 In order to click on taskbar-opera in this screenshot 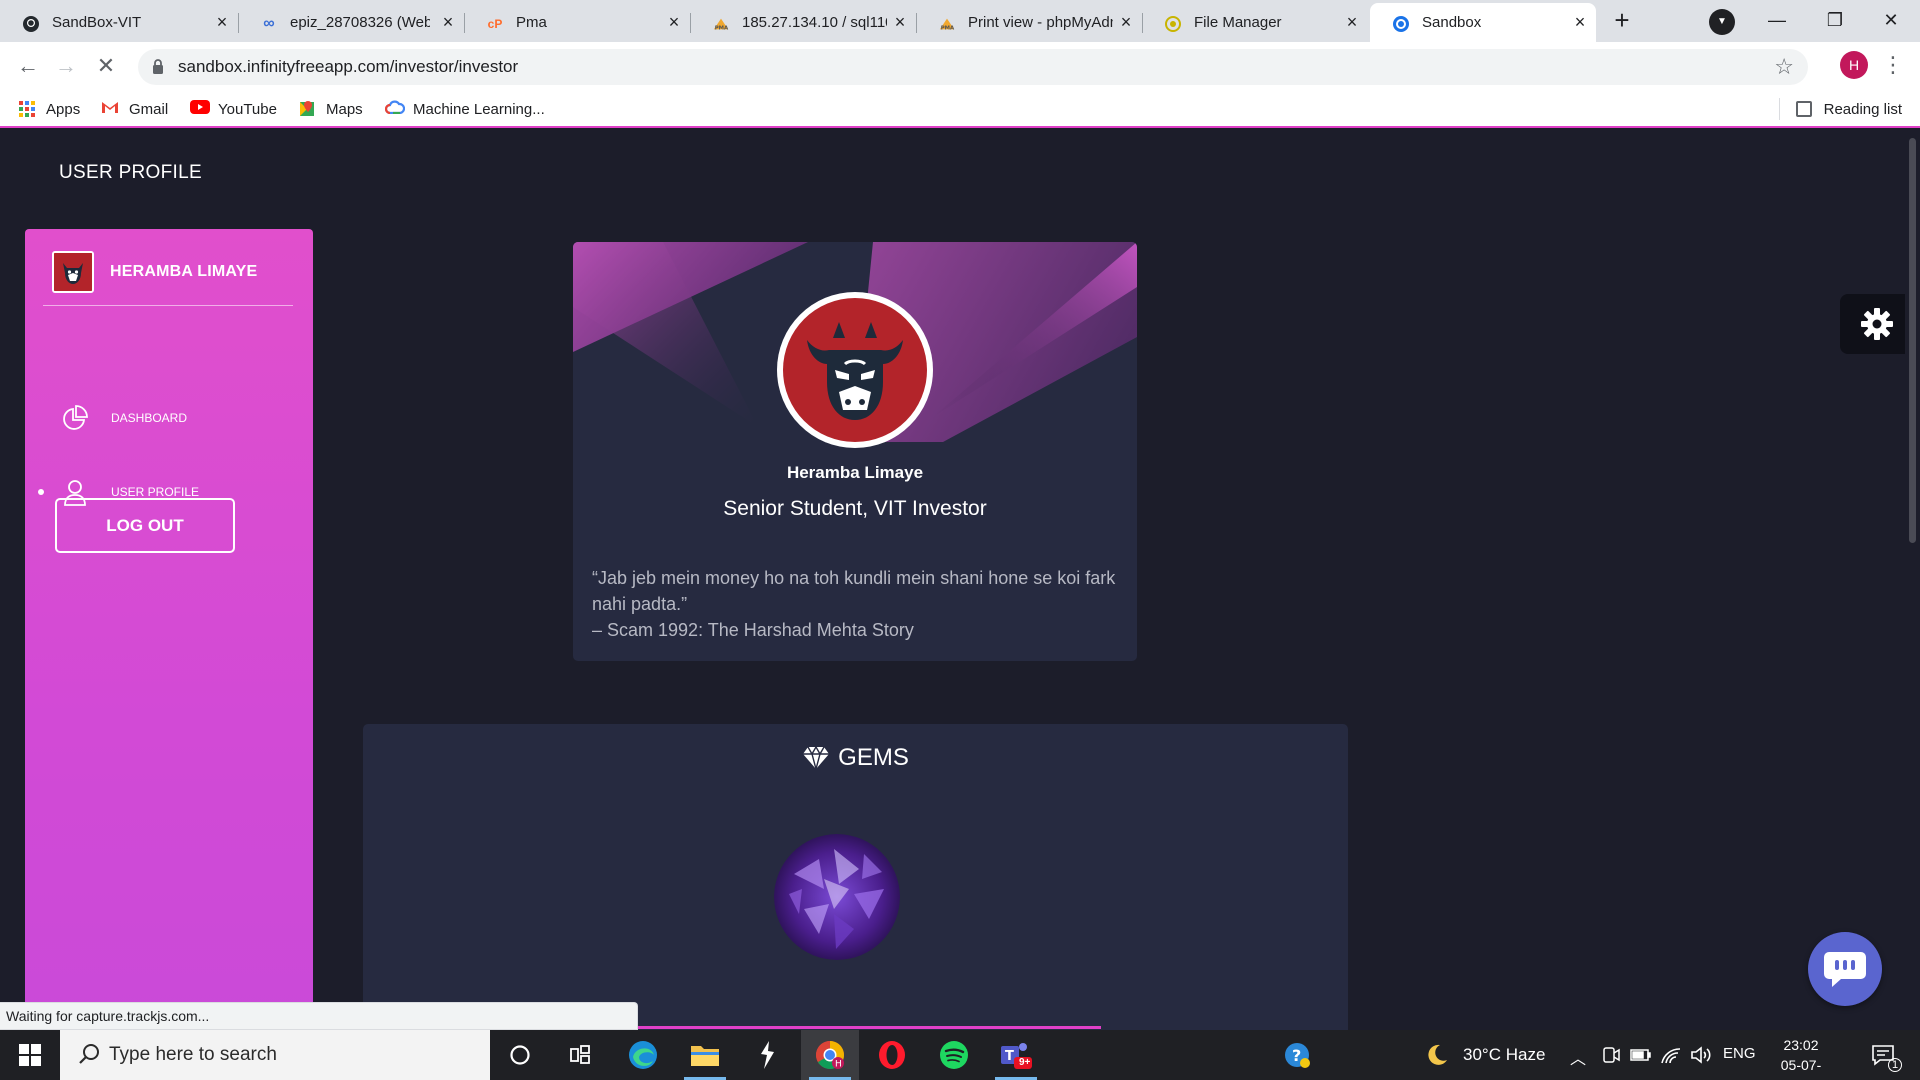, I will do `click(892, 1055)`.